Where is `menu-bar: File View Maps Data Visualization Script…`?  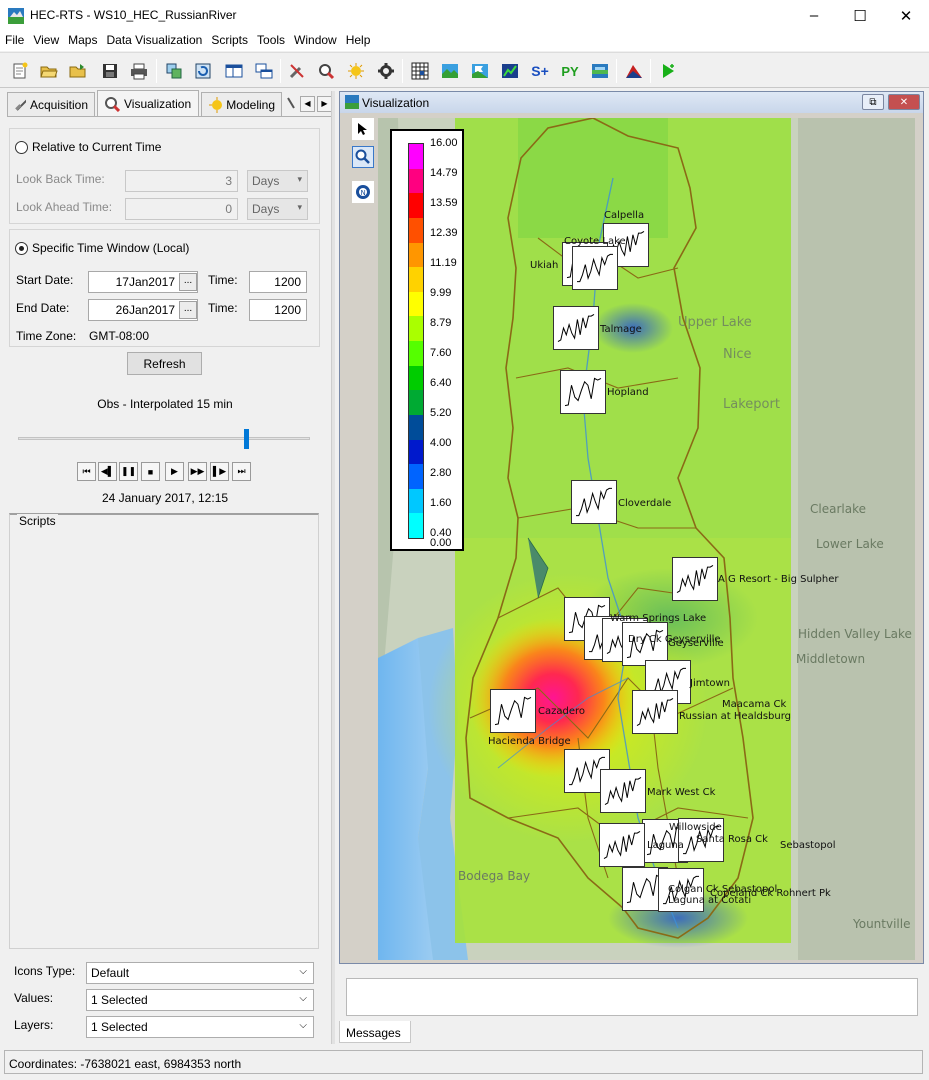 menu-bar: File View Maps Data Visualization Script… is located at coordinates (464, 41).